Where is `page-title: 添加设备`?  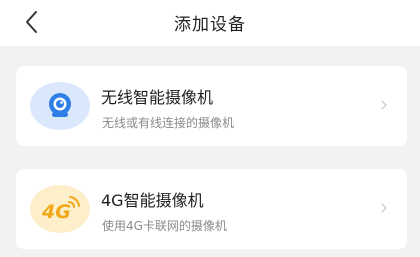 page-title: 添加设备 is located at coordinates (210, 25).